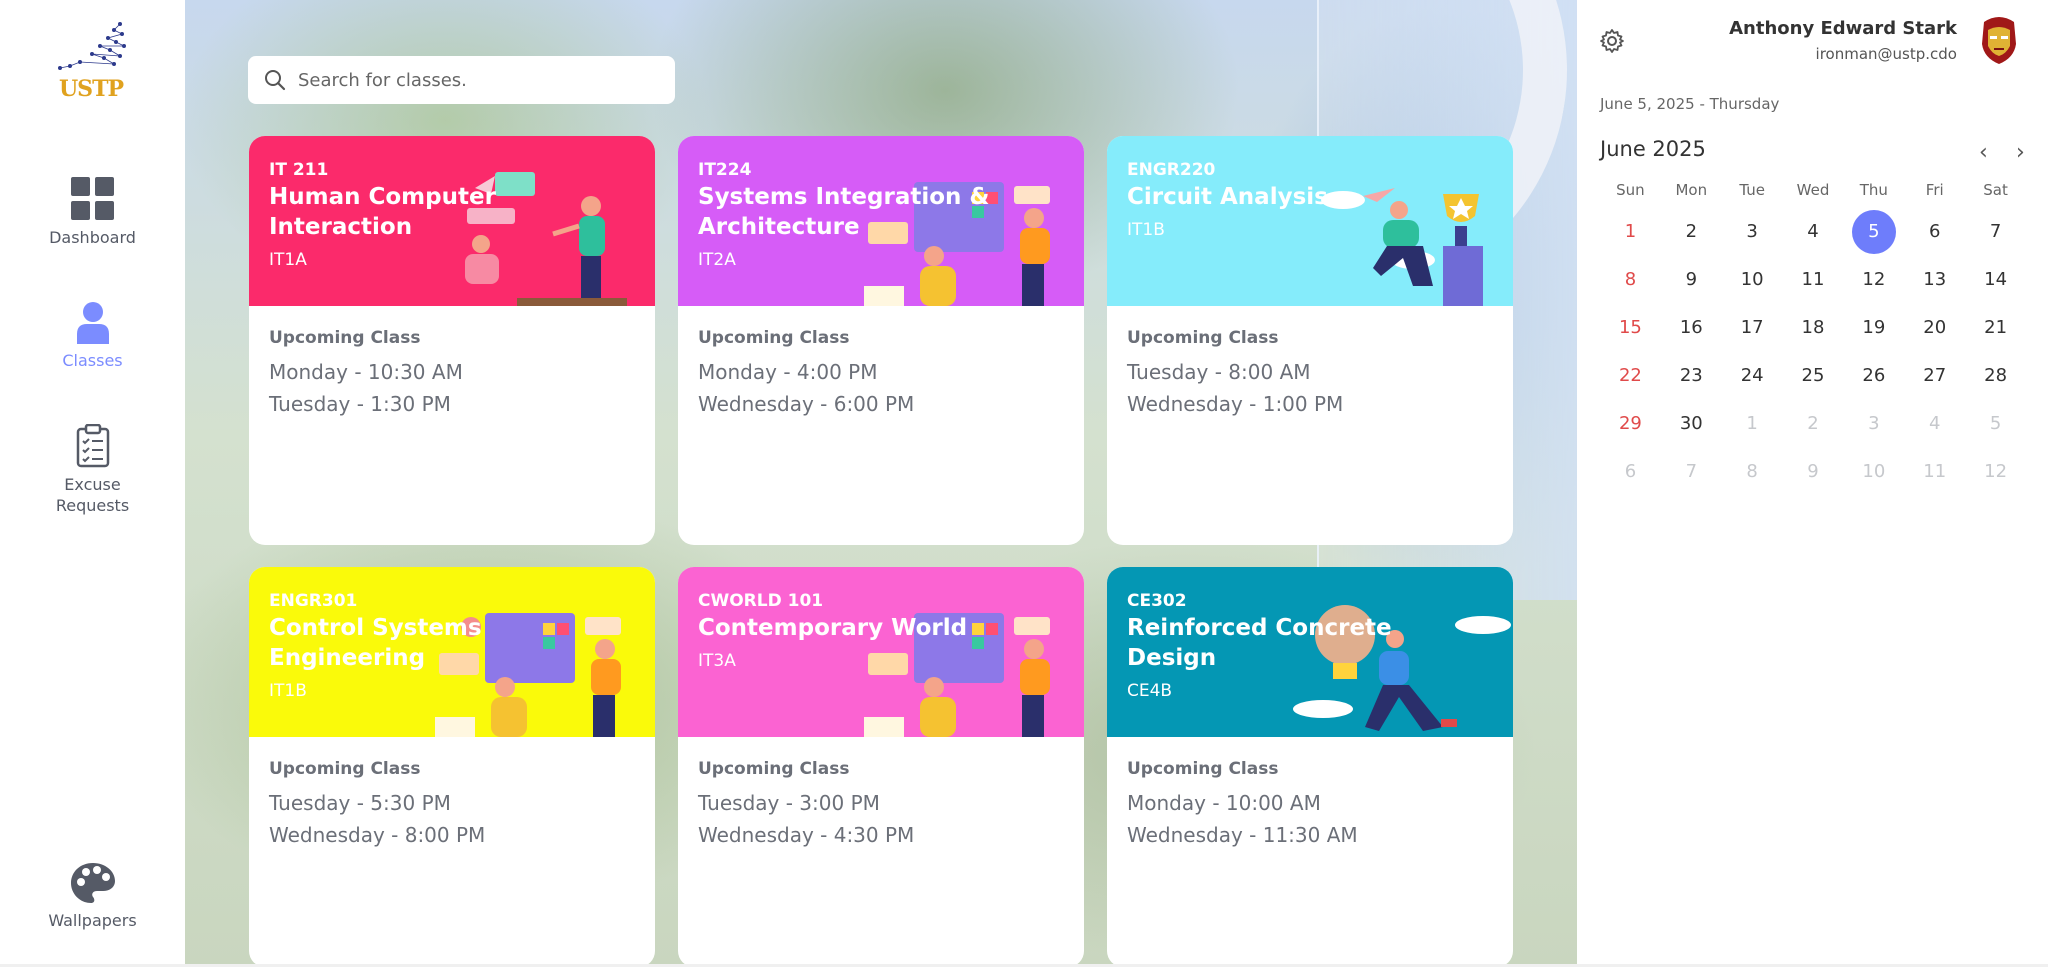 Image resolution: width=2048 pixels, height=967 pixels. What do you see at coordinates (1995, 280) in the screenshot?
I see `calendar-day: 14` at bounding box center [1995, 280].